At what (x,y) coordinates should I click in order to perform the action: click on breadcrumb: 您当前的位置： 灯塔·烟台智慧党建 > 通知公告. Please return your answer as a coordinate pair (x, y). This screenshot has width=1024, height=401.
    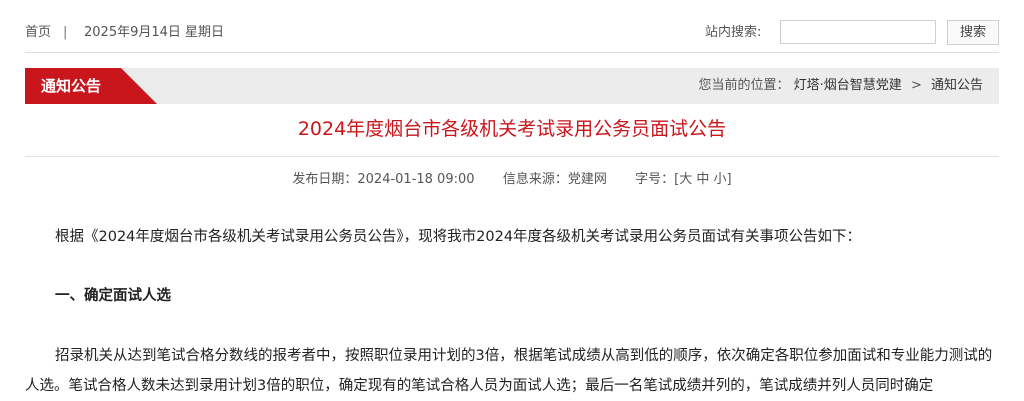
    Looking at the image, I should click on (841, 86).